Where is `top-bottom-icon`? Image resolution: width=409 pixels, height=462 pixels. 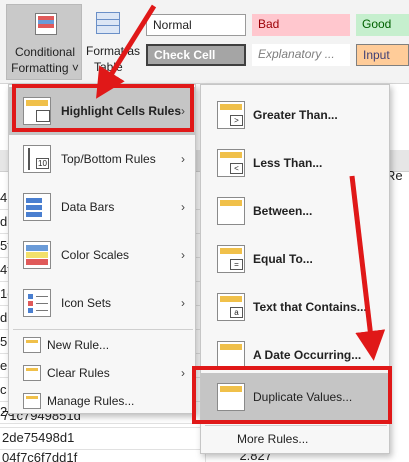 top-bottom-icon is located at coordinates (37, 159).